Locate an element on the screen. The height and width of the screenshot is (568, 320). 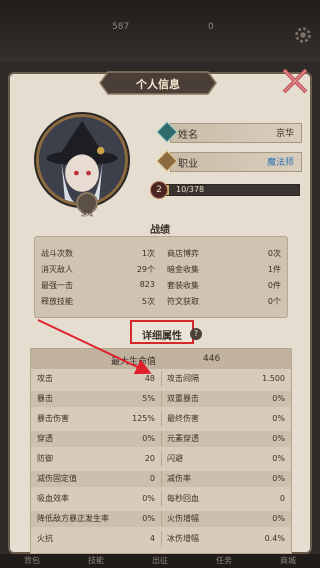
attribute-value: 1.500 is located at coordinates (273, 378).